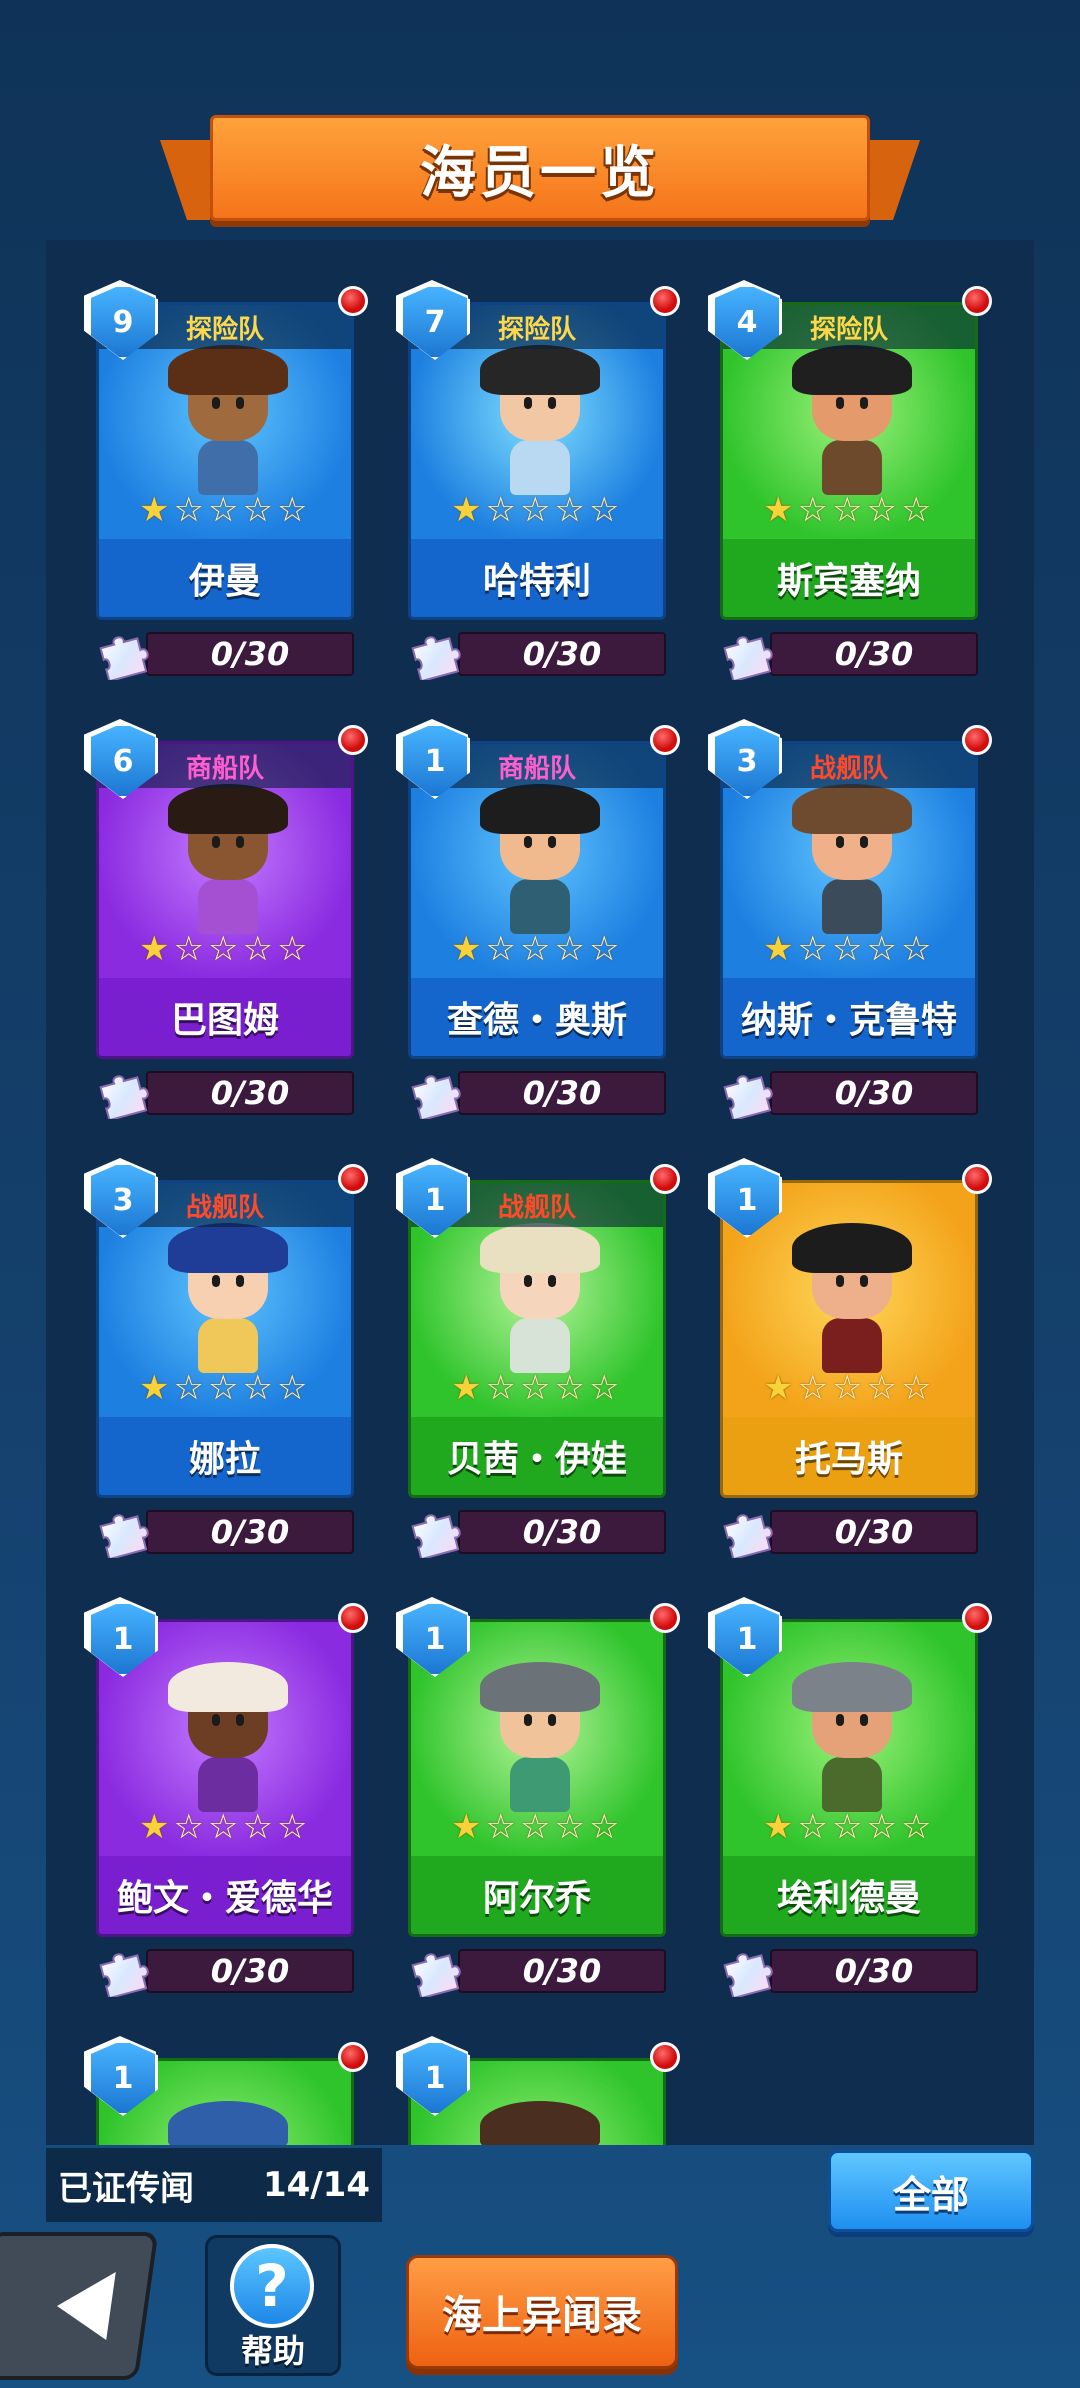 The width and height of the screenshot is (1080, 2388). Describe the element at coordinates (849, 578) in the screenshot. I see `name-bar: 斯宾塞纳` at that location.